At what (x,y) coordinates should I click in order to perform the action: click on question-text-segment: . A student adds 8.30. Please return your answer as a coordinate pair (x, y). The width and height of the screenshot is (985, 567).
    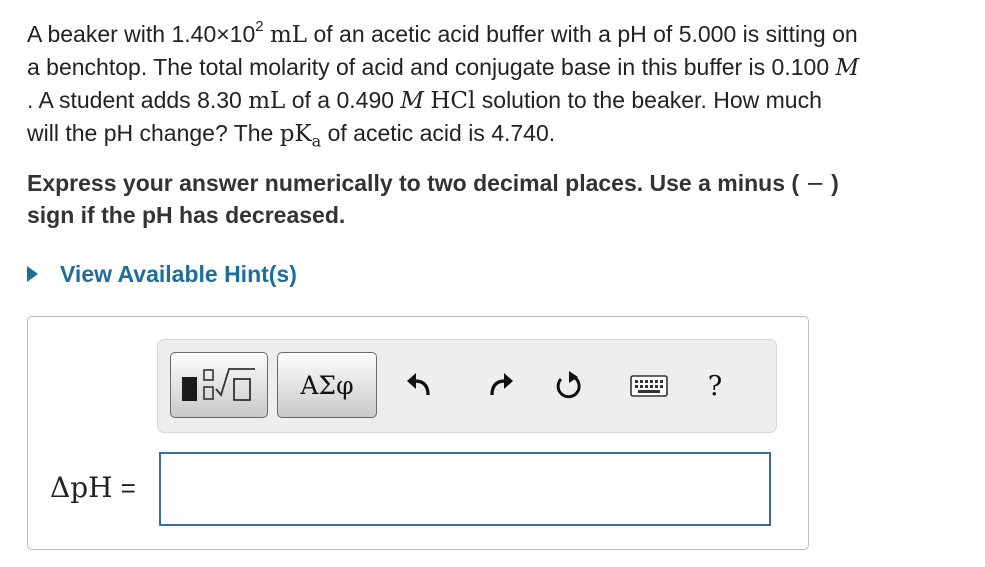
    Looking at the image, I should click on (138, 100).